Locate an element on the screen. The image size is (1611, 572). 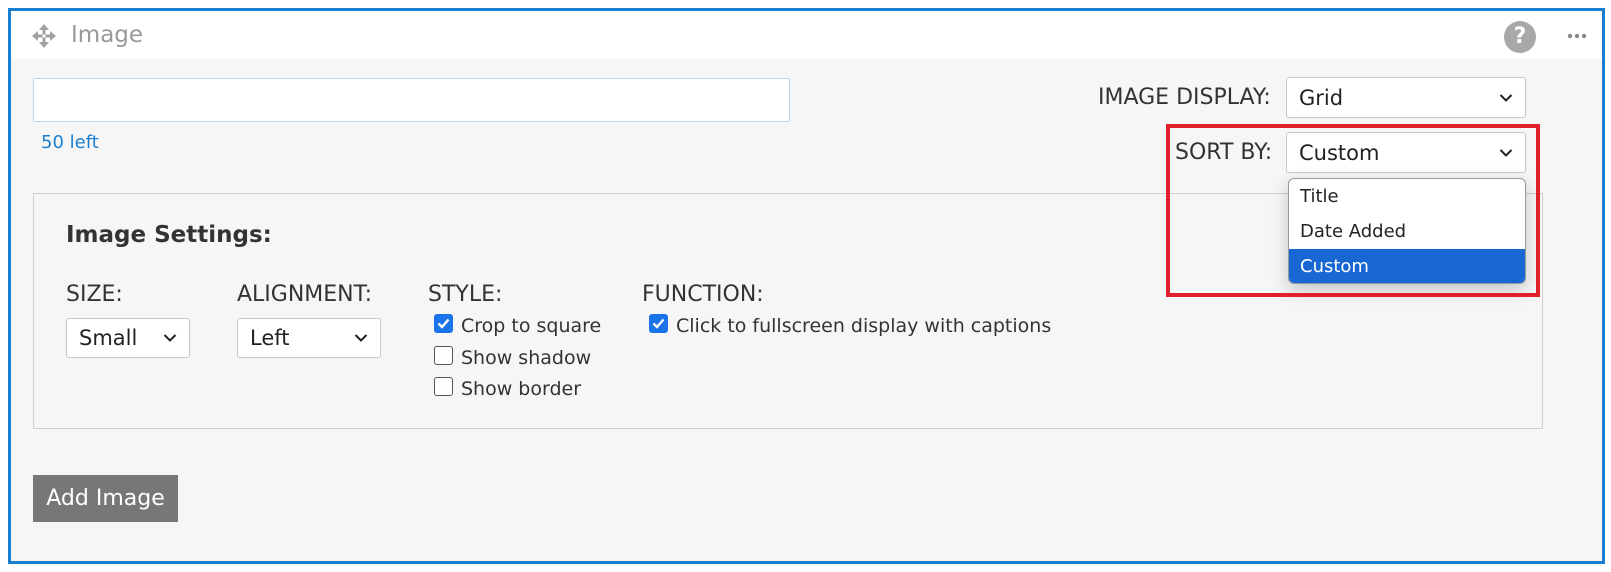
image-display-label: IMAGE DISPLAY: is located at coordinates (1184, 97).